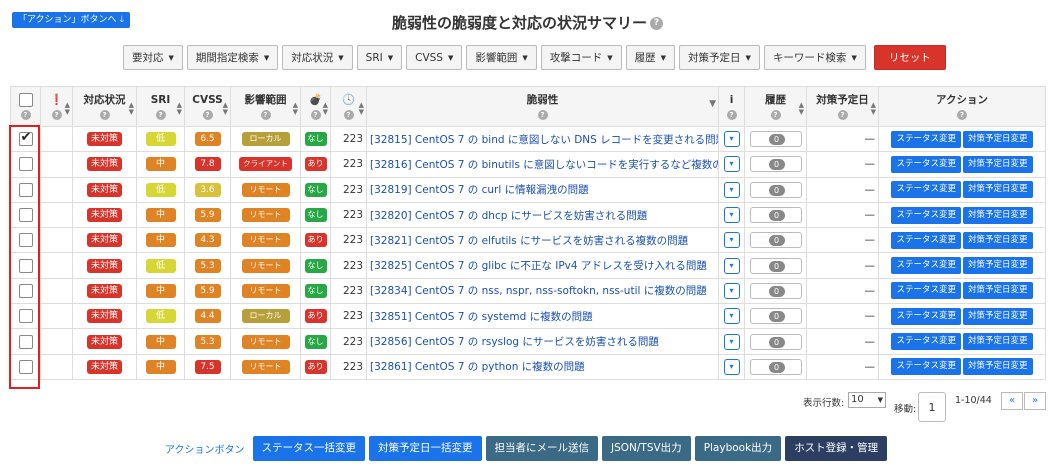  What do you see at coordinates (104, 106) in the screenshot?
I see `status-header: 対応状況? ▲ ▼` at bounding box center [104, 106].